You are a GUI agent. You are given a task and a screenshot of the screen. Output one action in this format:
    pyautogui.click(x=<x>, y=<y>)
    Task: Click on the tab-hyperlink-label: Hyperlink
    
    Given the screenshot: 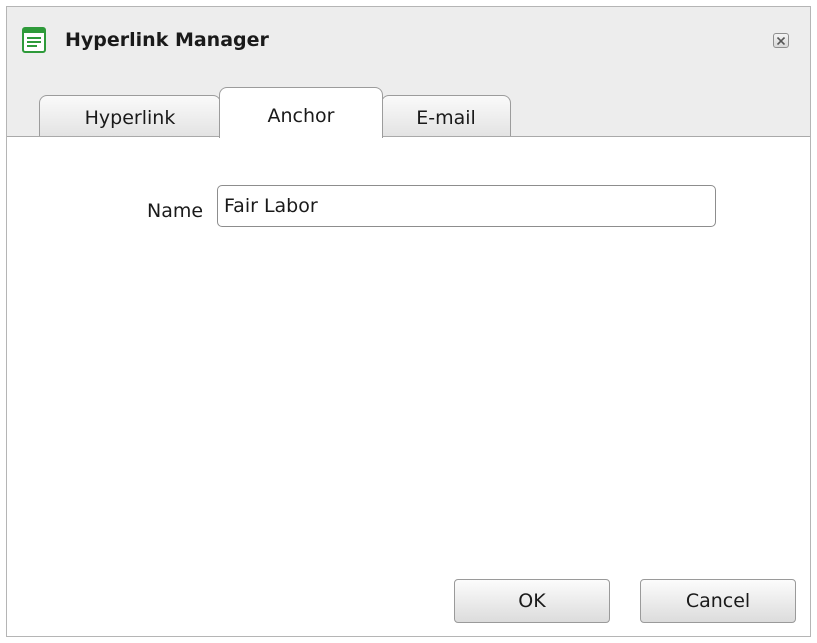 What is the action you would take?
    pyautogui.click(x=130, y=118)
    